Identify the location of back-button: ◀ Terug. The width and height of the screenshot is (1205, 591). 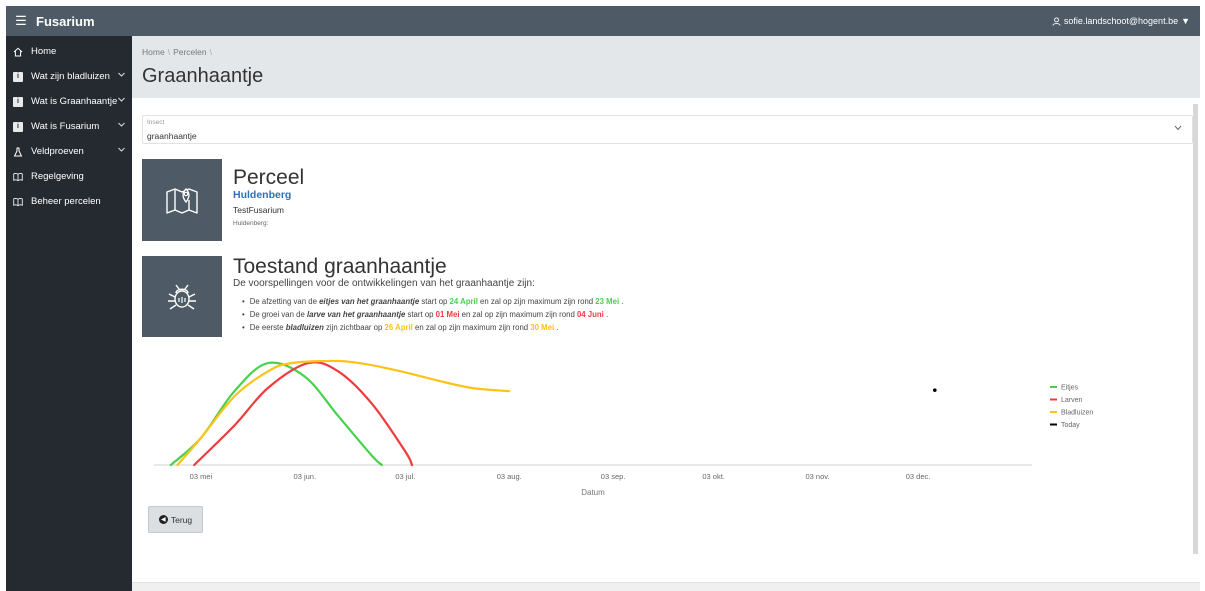
(175, 519).